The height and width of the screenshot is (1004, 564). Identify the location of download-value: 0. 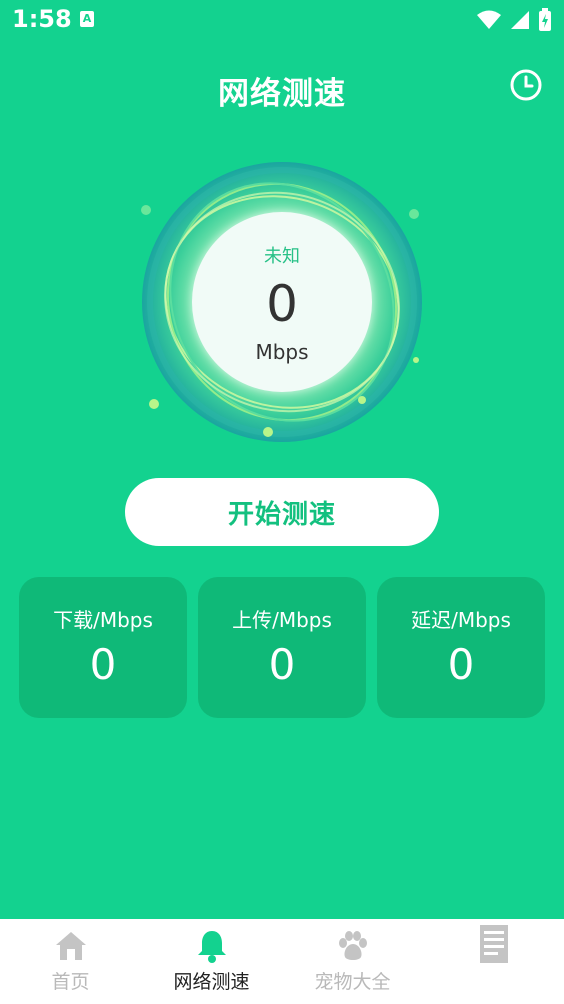
(103, 664).